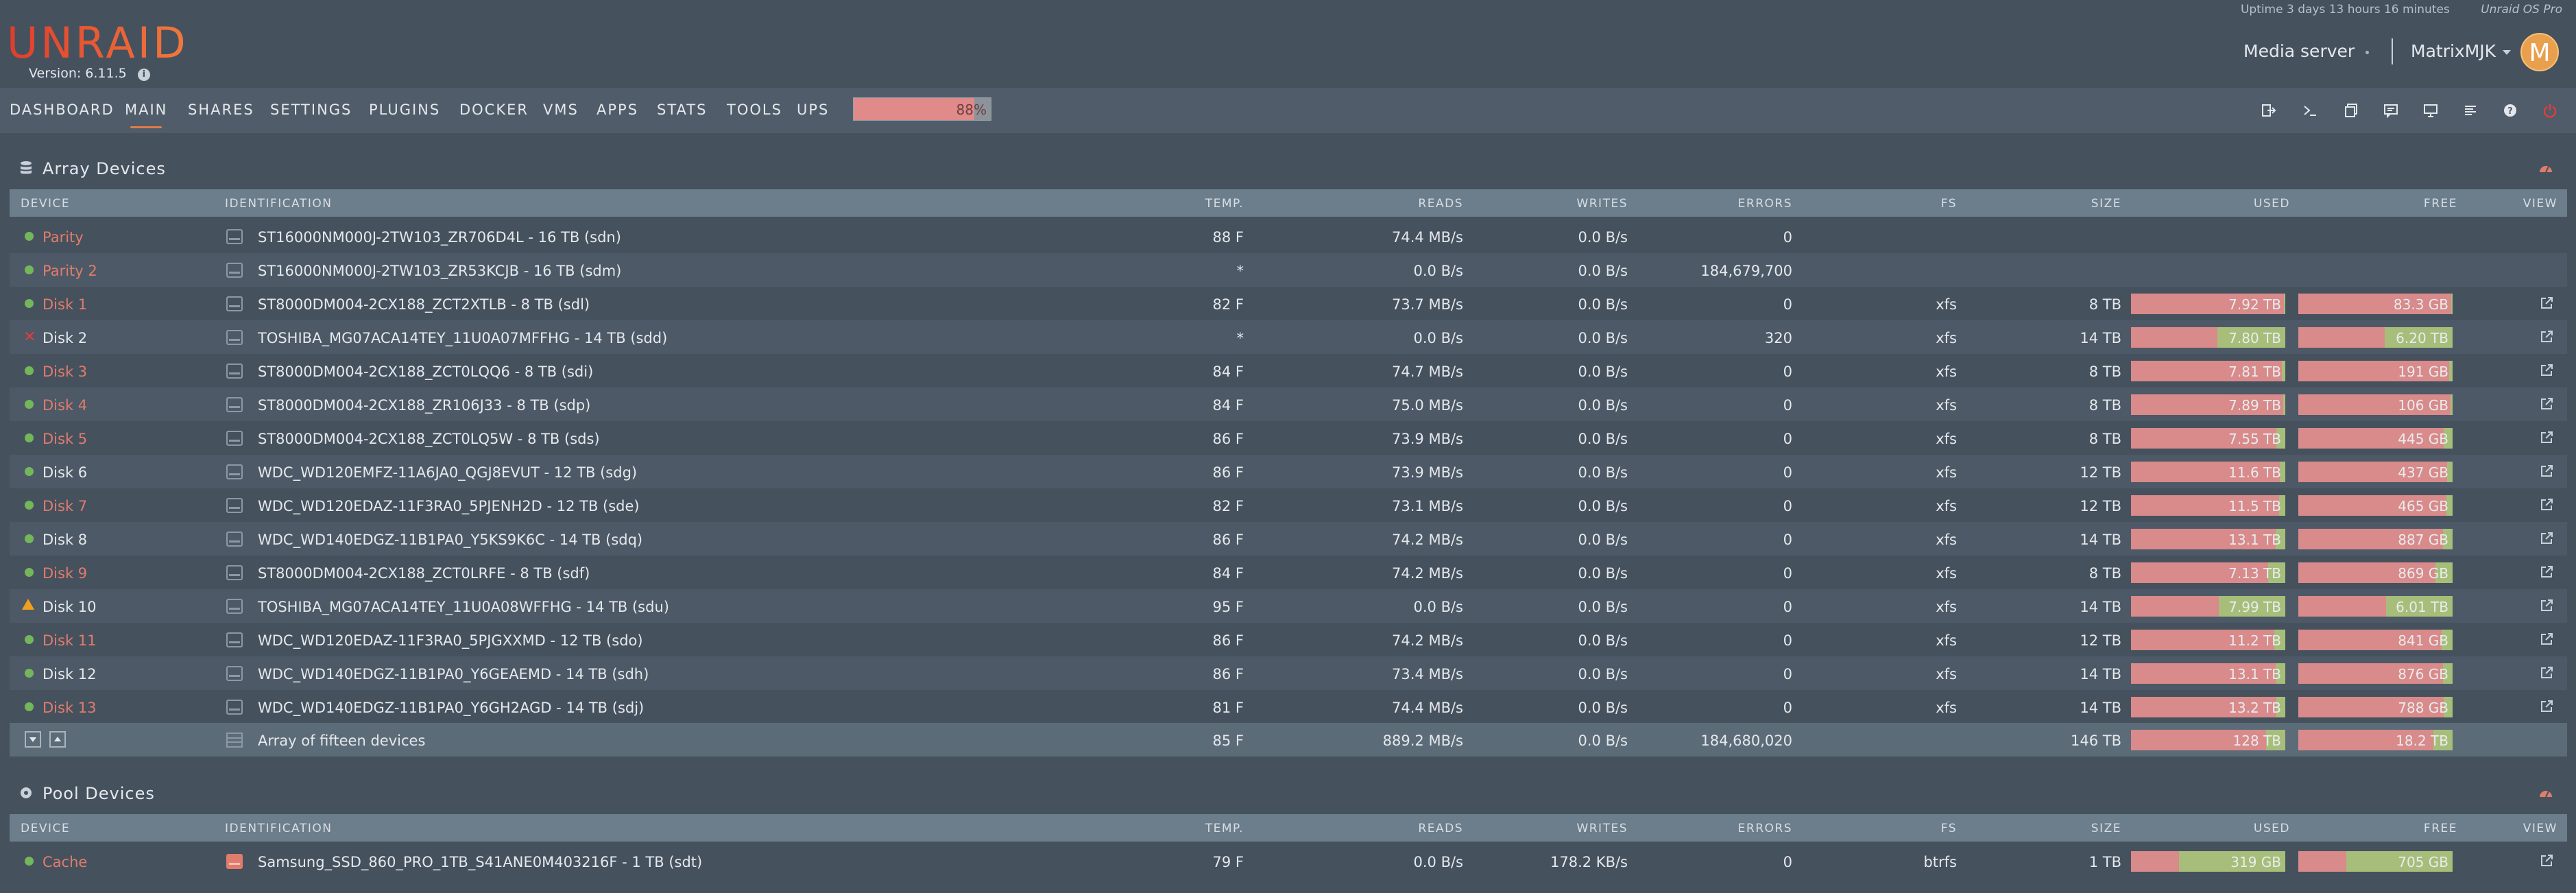  I want to click on nav-docker: DOCKER, so click(494, 110).